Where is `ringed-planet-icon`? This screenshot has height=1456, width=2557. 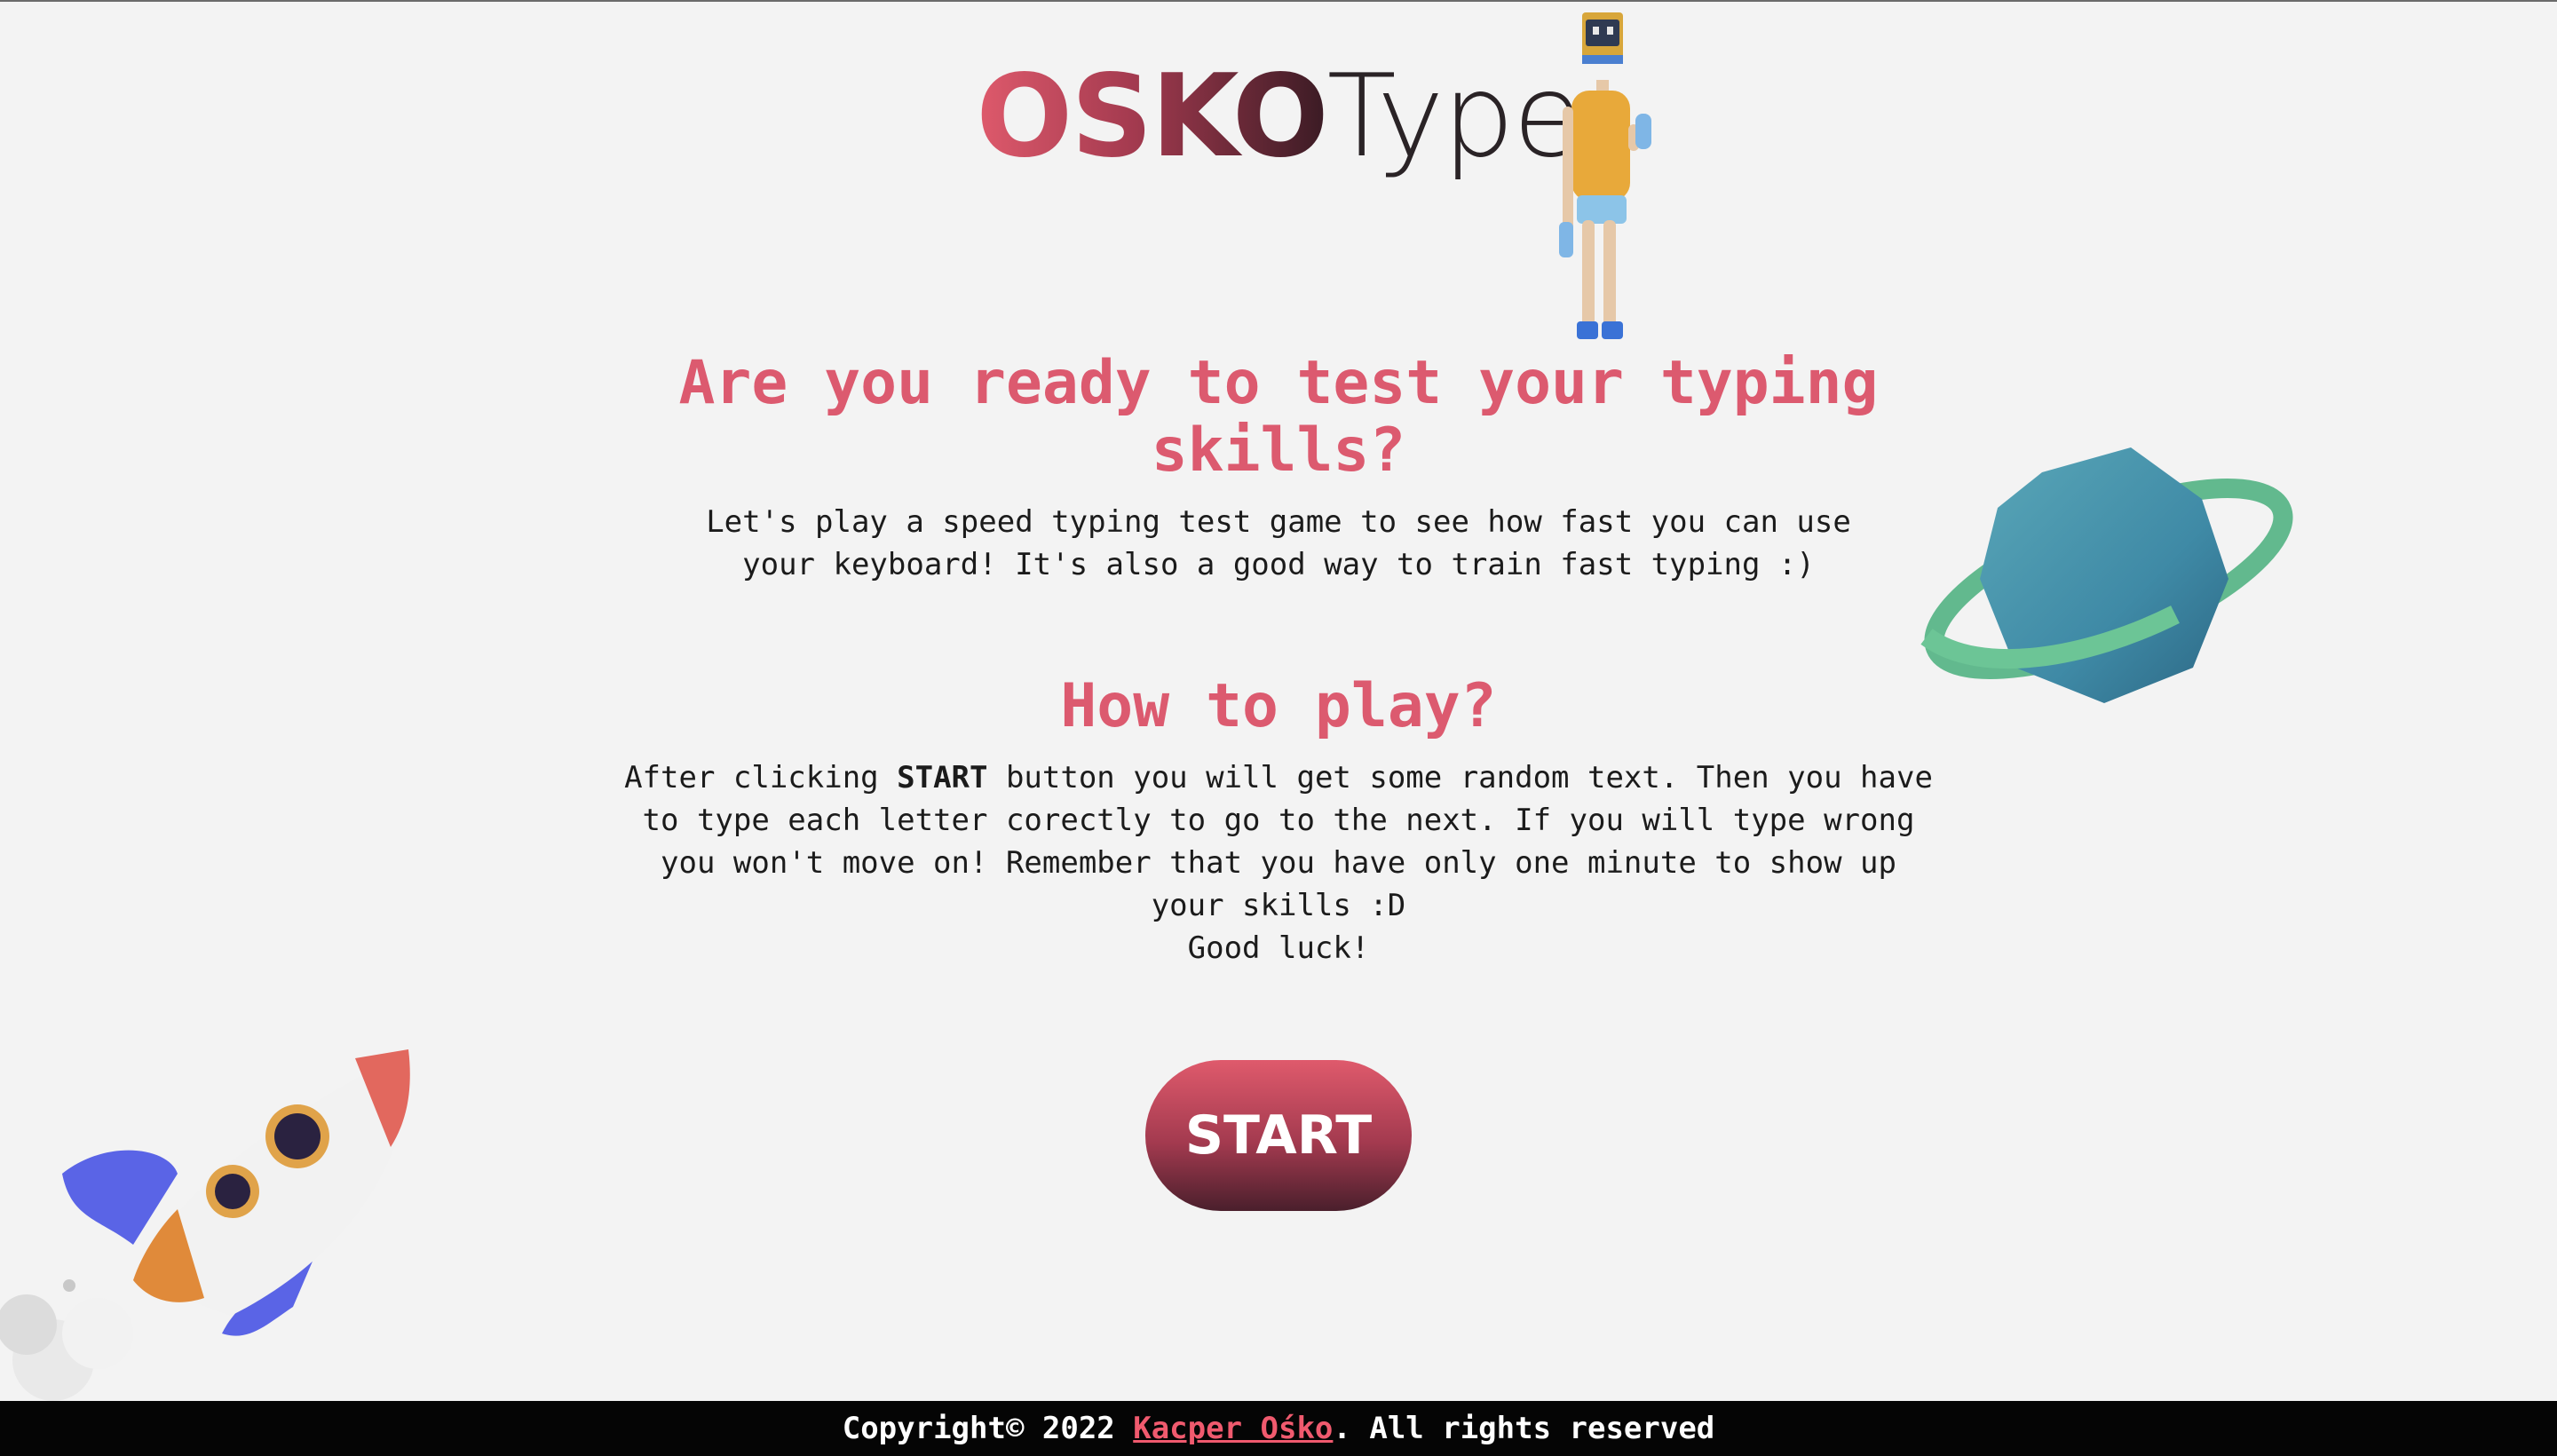
ringed-planet-icon is located at coordinates (2106, 575).